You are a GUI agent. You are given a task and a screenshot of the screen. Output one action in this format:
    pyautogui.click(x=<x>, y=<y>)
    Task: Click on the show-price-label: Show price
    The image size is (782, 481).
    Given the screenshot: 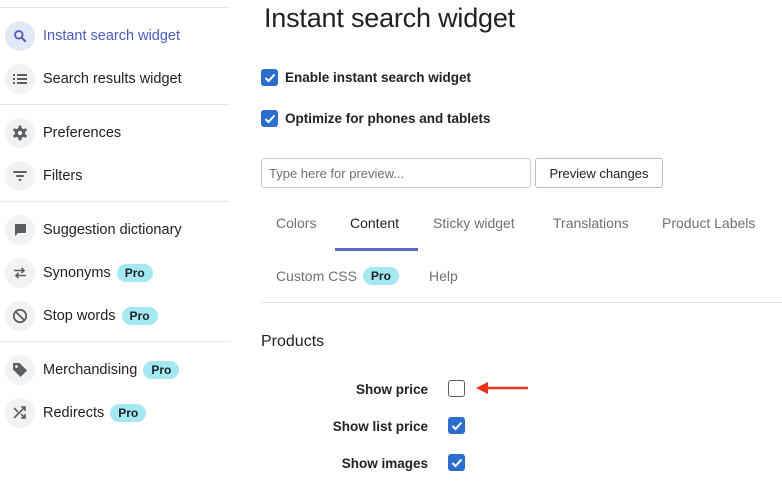 What is the action you would take?
    pyautogui.click(x=391, y=389)
    